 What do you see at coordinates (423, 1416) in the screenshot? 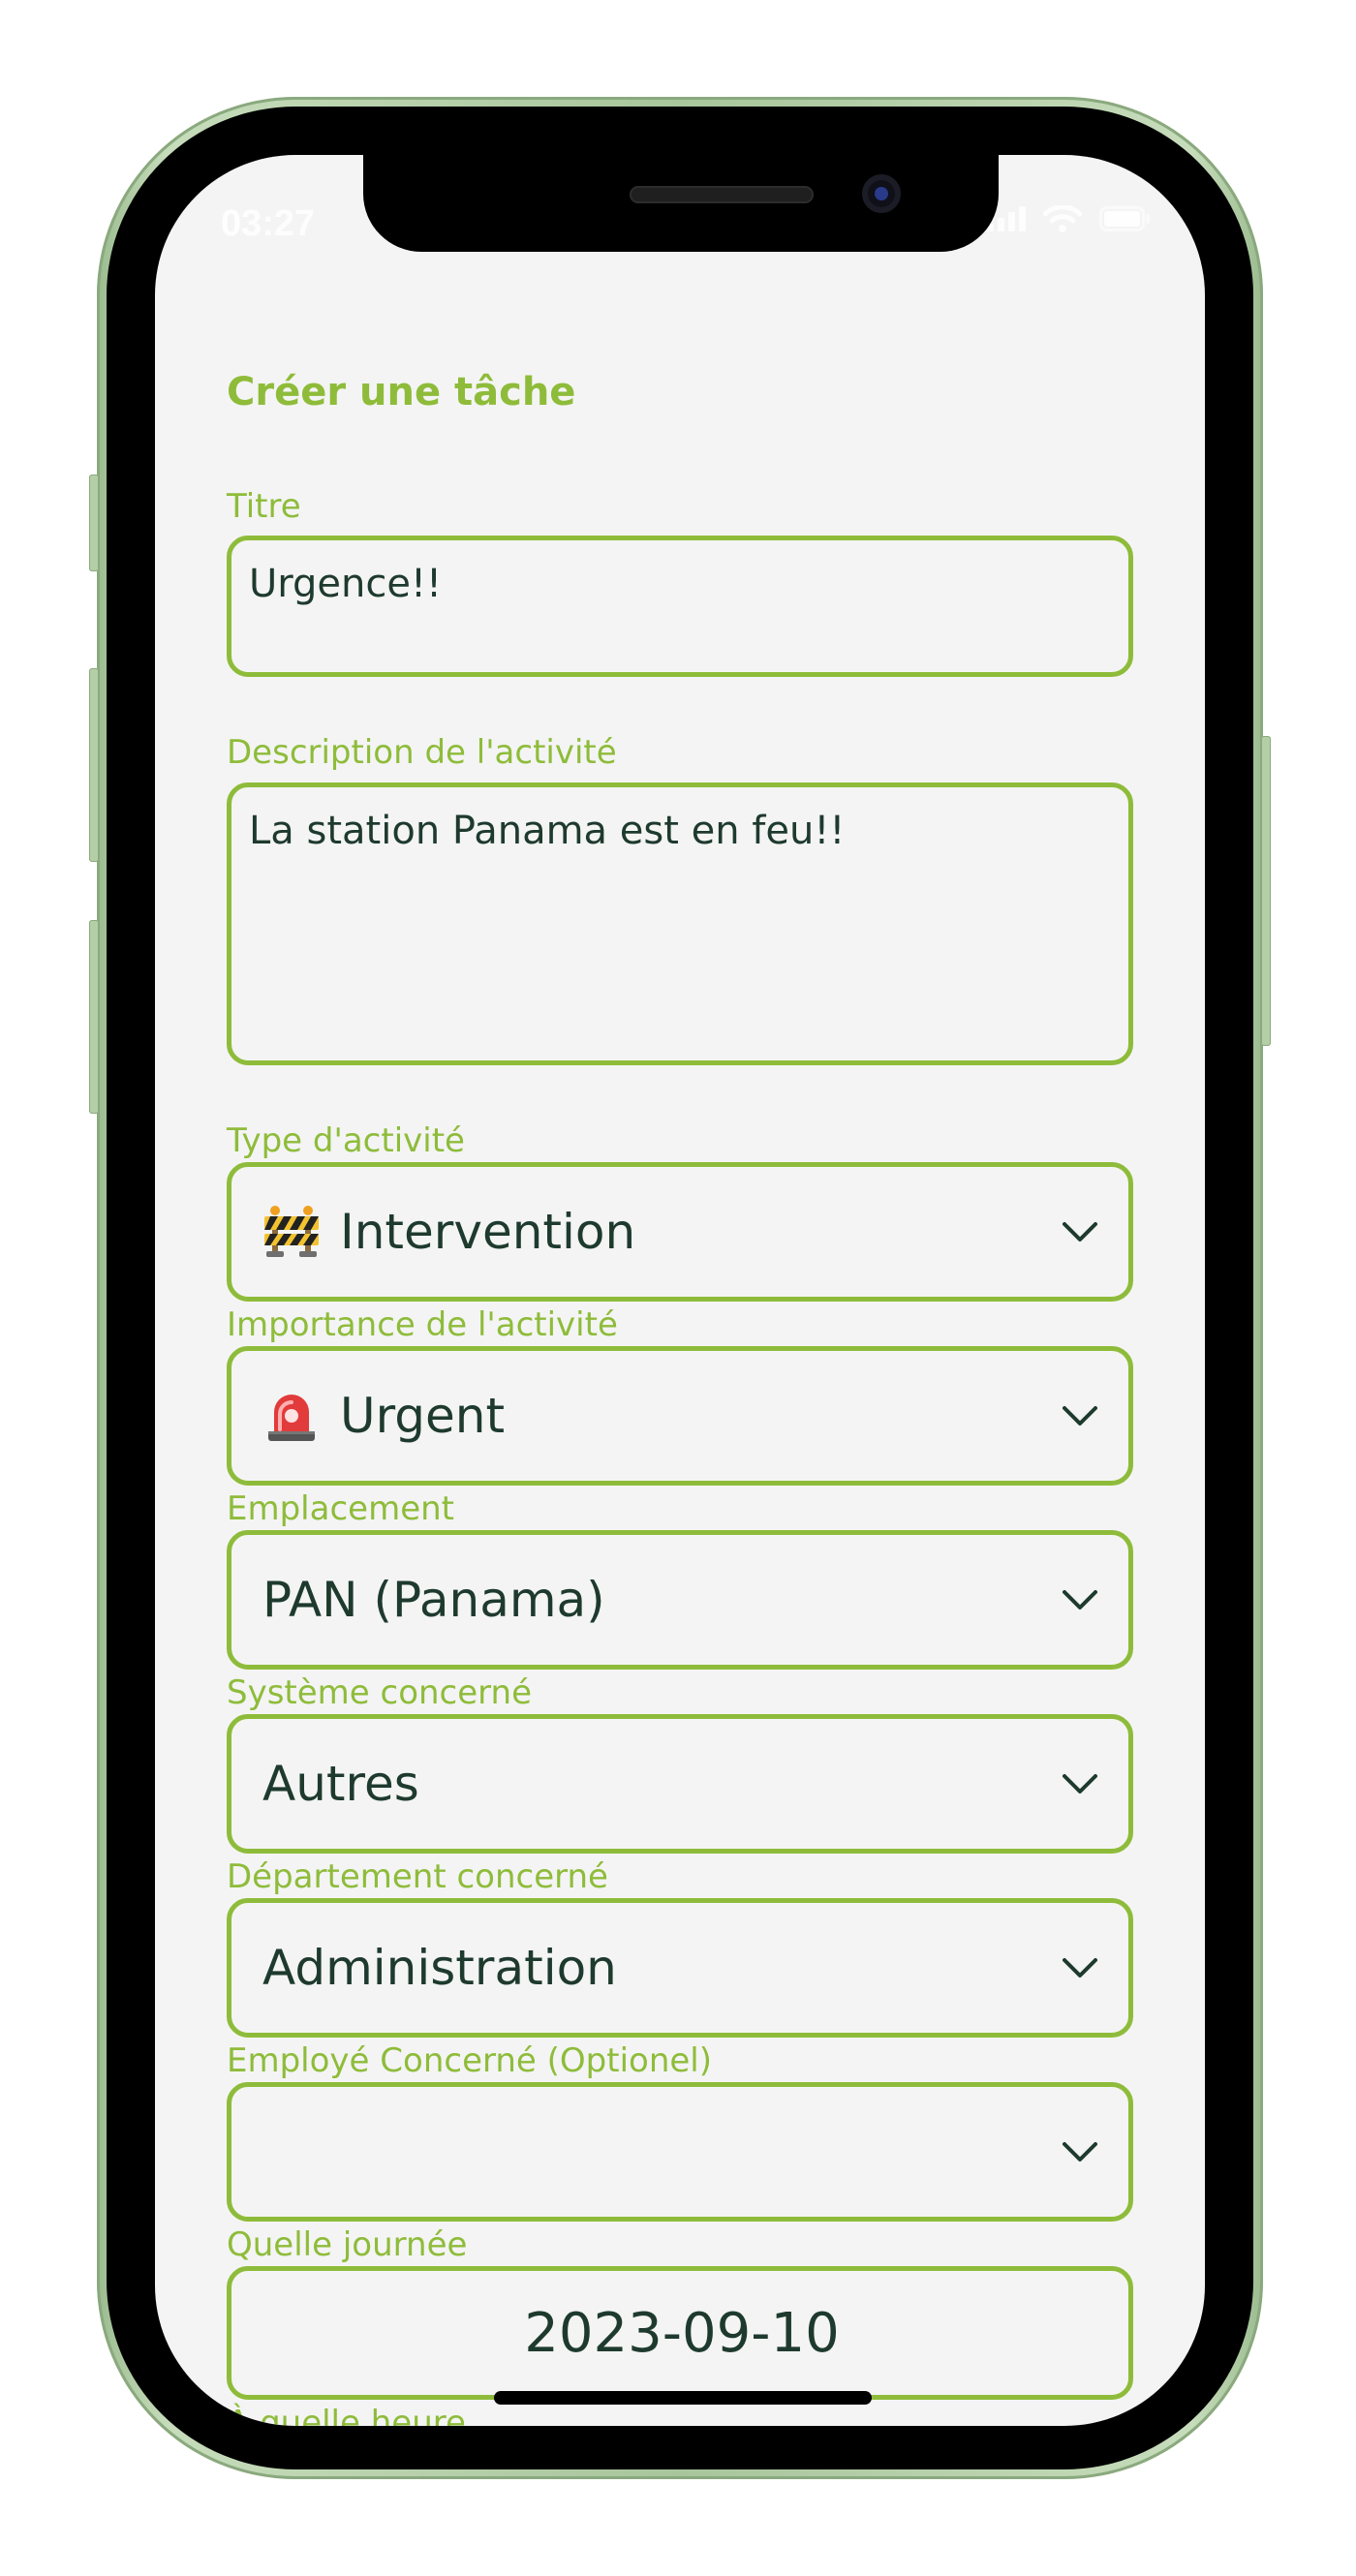
I see `importance-value: Urgent` at bounding box center [423, 1416].